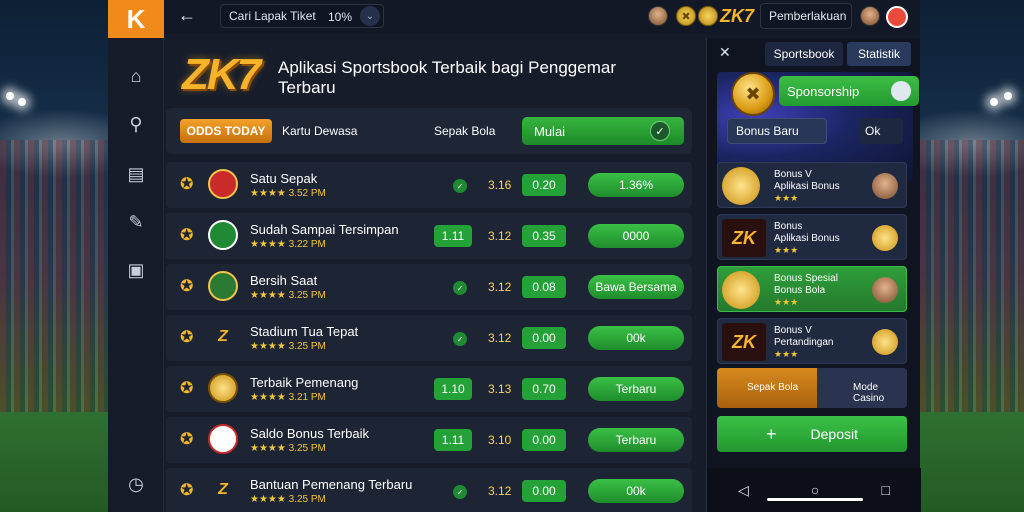 The height and width of the screenshot is (512, 1024). I want to click on deposit-button: + Deposit, so click(812, 434).